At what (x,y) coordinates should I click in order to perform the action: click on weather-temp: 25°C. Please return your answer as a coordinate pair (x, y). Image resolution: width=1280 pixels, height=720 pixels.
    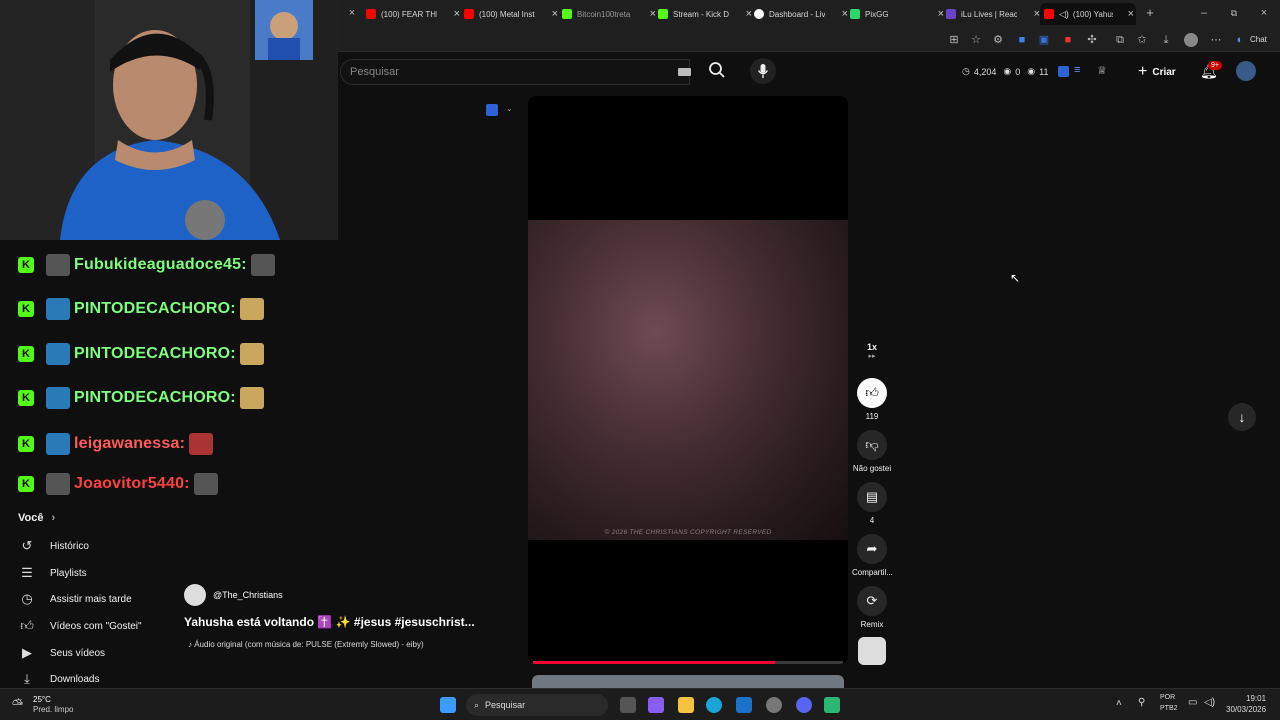
    Looking at the image, I should click on (42, 699).